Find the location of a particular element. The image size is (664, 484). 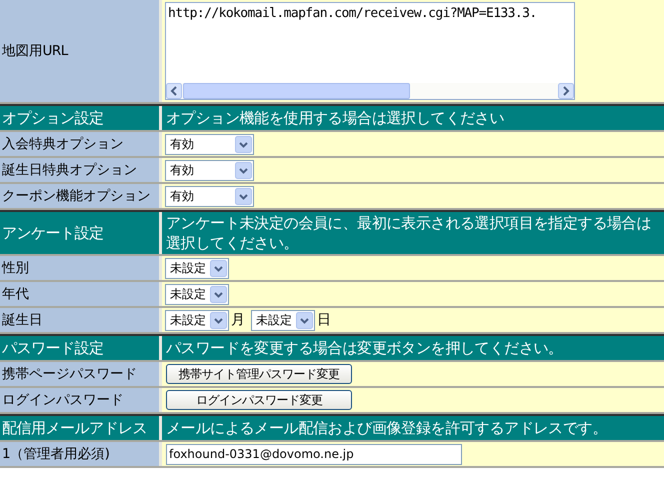

section-title: アンケート設定 is located at coordinates (81, 233).